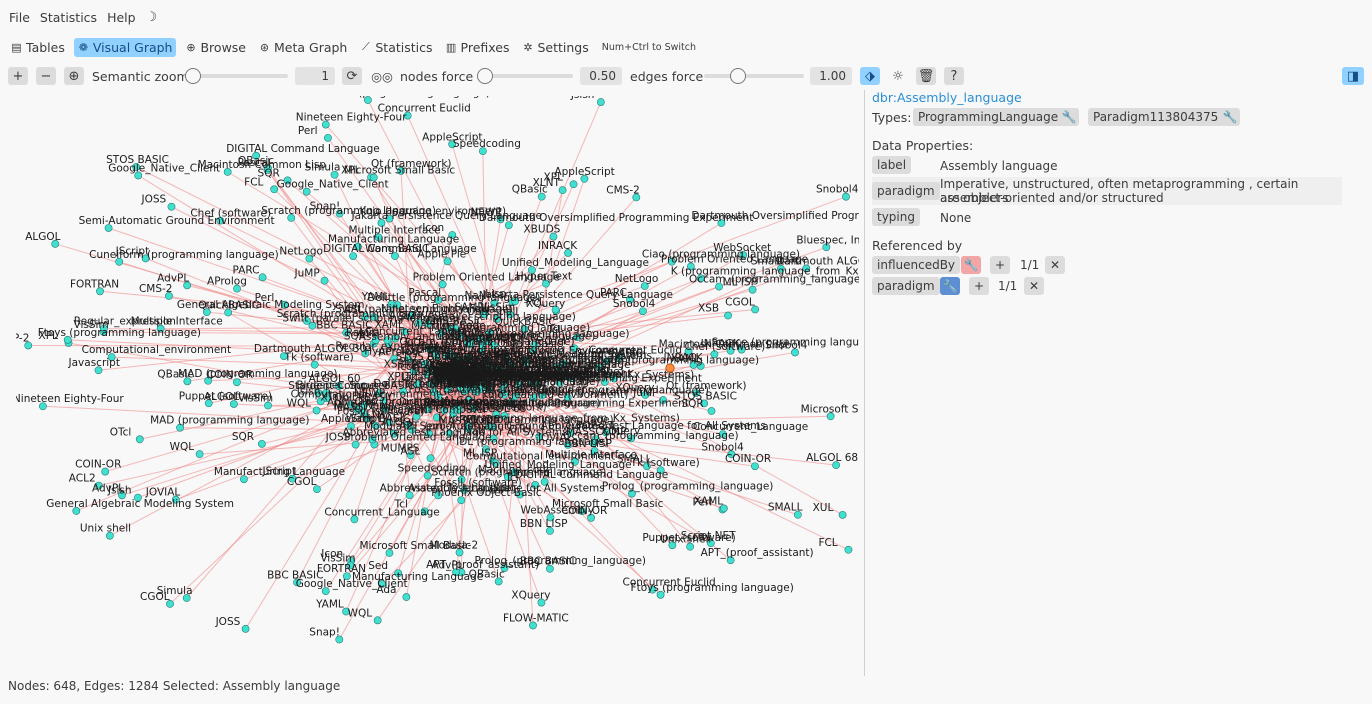 Image resolution: width=1372 pixels, height=704 pixels. What do you see at coordinates (670, 368) in the screenshot?
I see `selected-graph-node` at bounding box center [670, 368].